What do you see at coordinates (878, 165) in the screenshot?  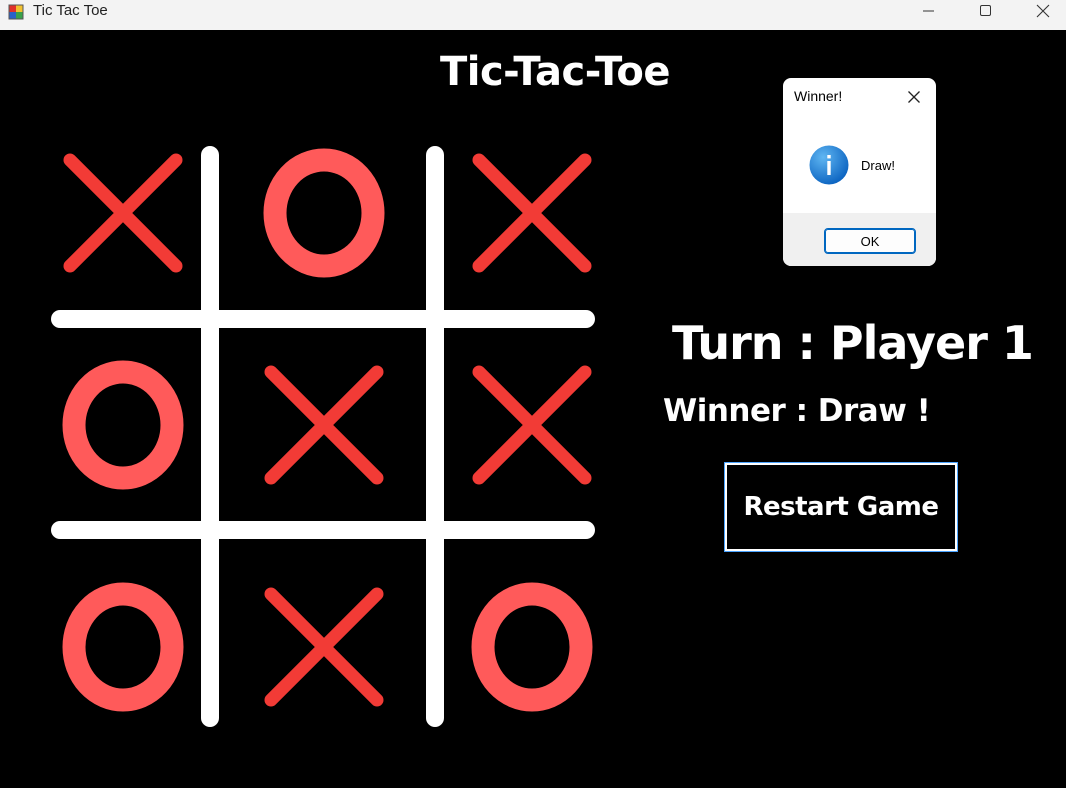 I see `dialog-message: Draw!` at bounding box center [878, 165].